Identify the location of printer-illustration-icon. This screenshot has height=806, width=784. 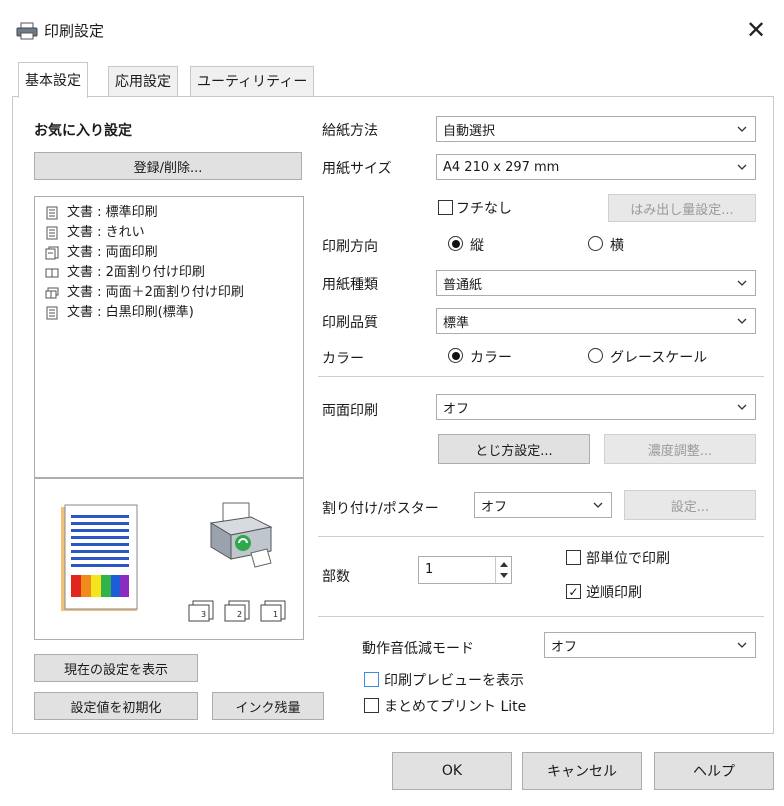
(241, 535).